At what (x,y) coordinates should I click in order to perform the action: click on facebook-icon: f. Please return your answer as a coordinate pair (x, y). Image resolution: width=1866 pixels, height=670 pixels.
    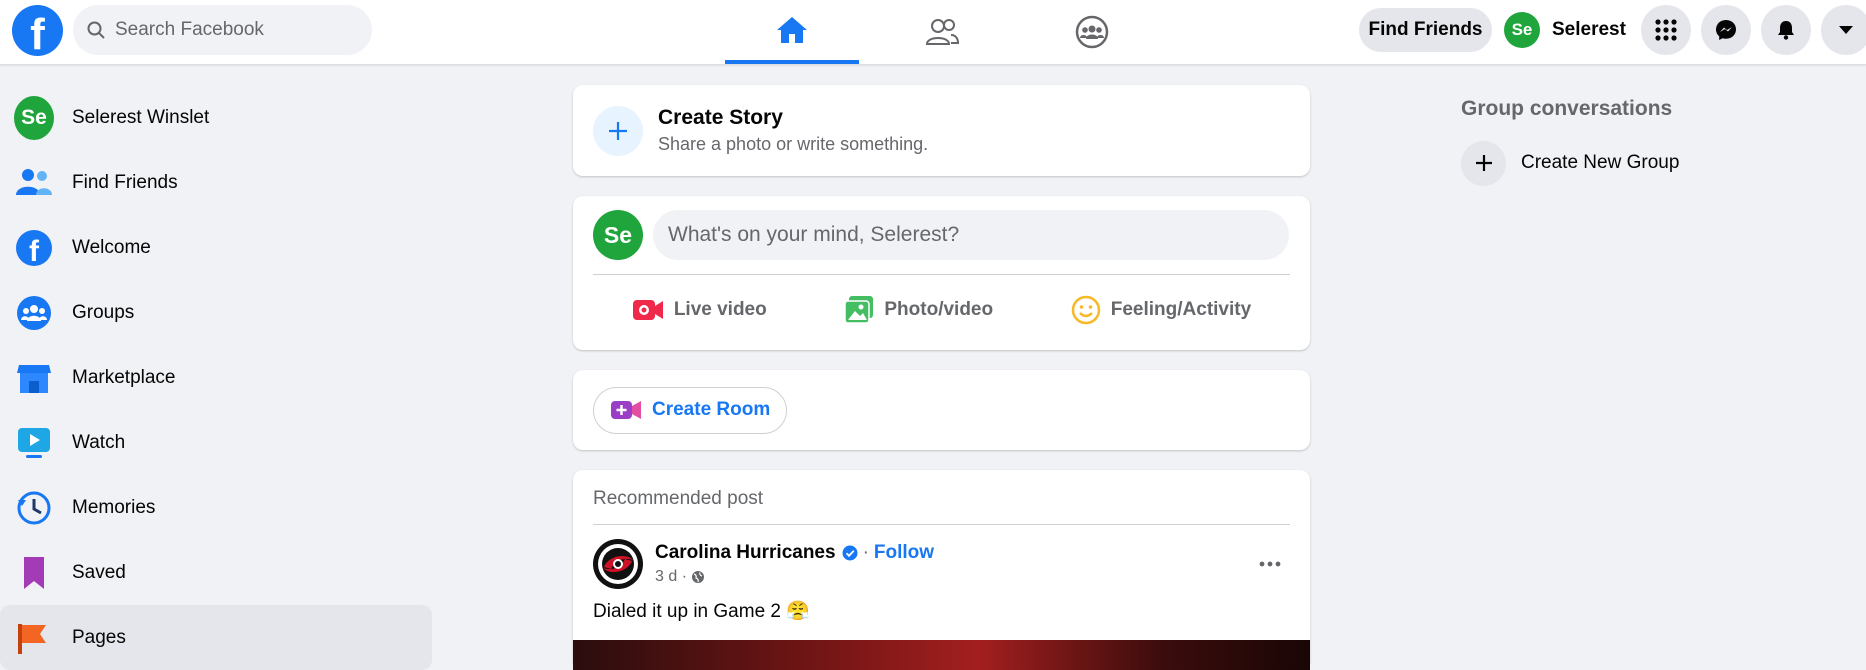
    Looking at the image, I should click on (34, 247).